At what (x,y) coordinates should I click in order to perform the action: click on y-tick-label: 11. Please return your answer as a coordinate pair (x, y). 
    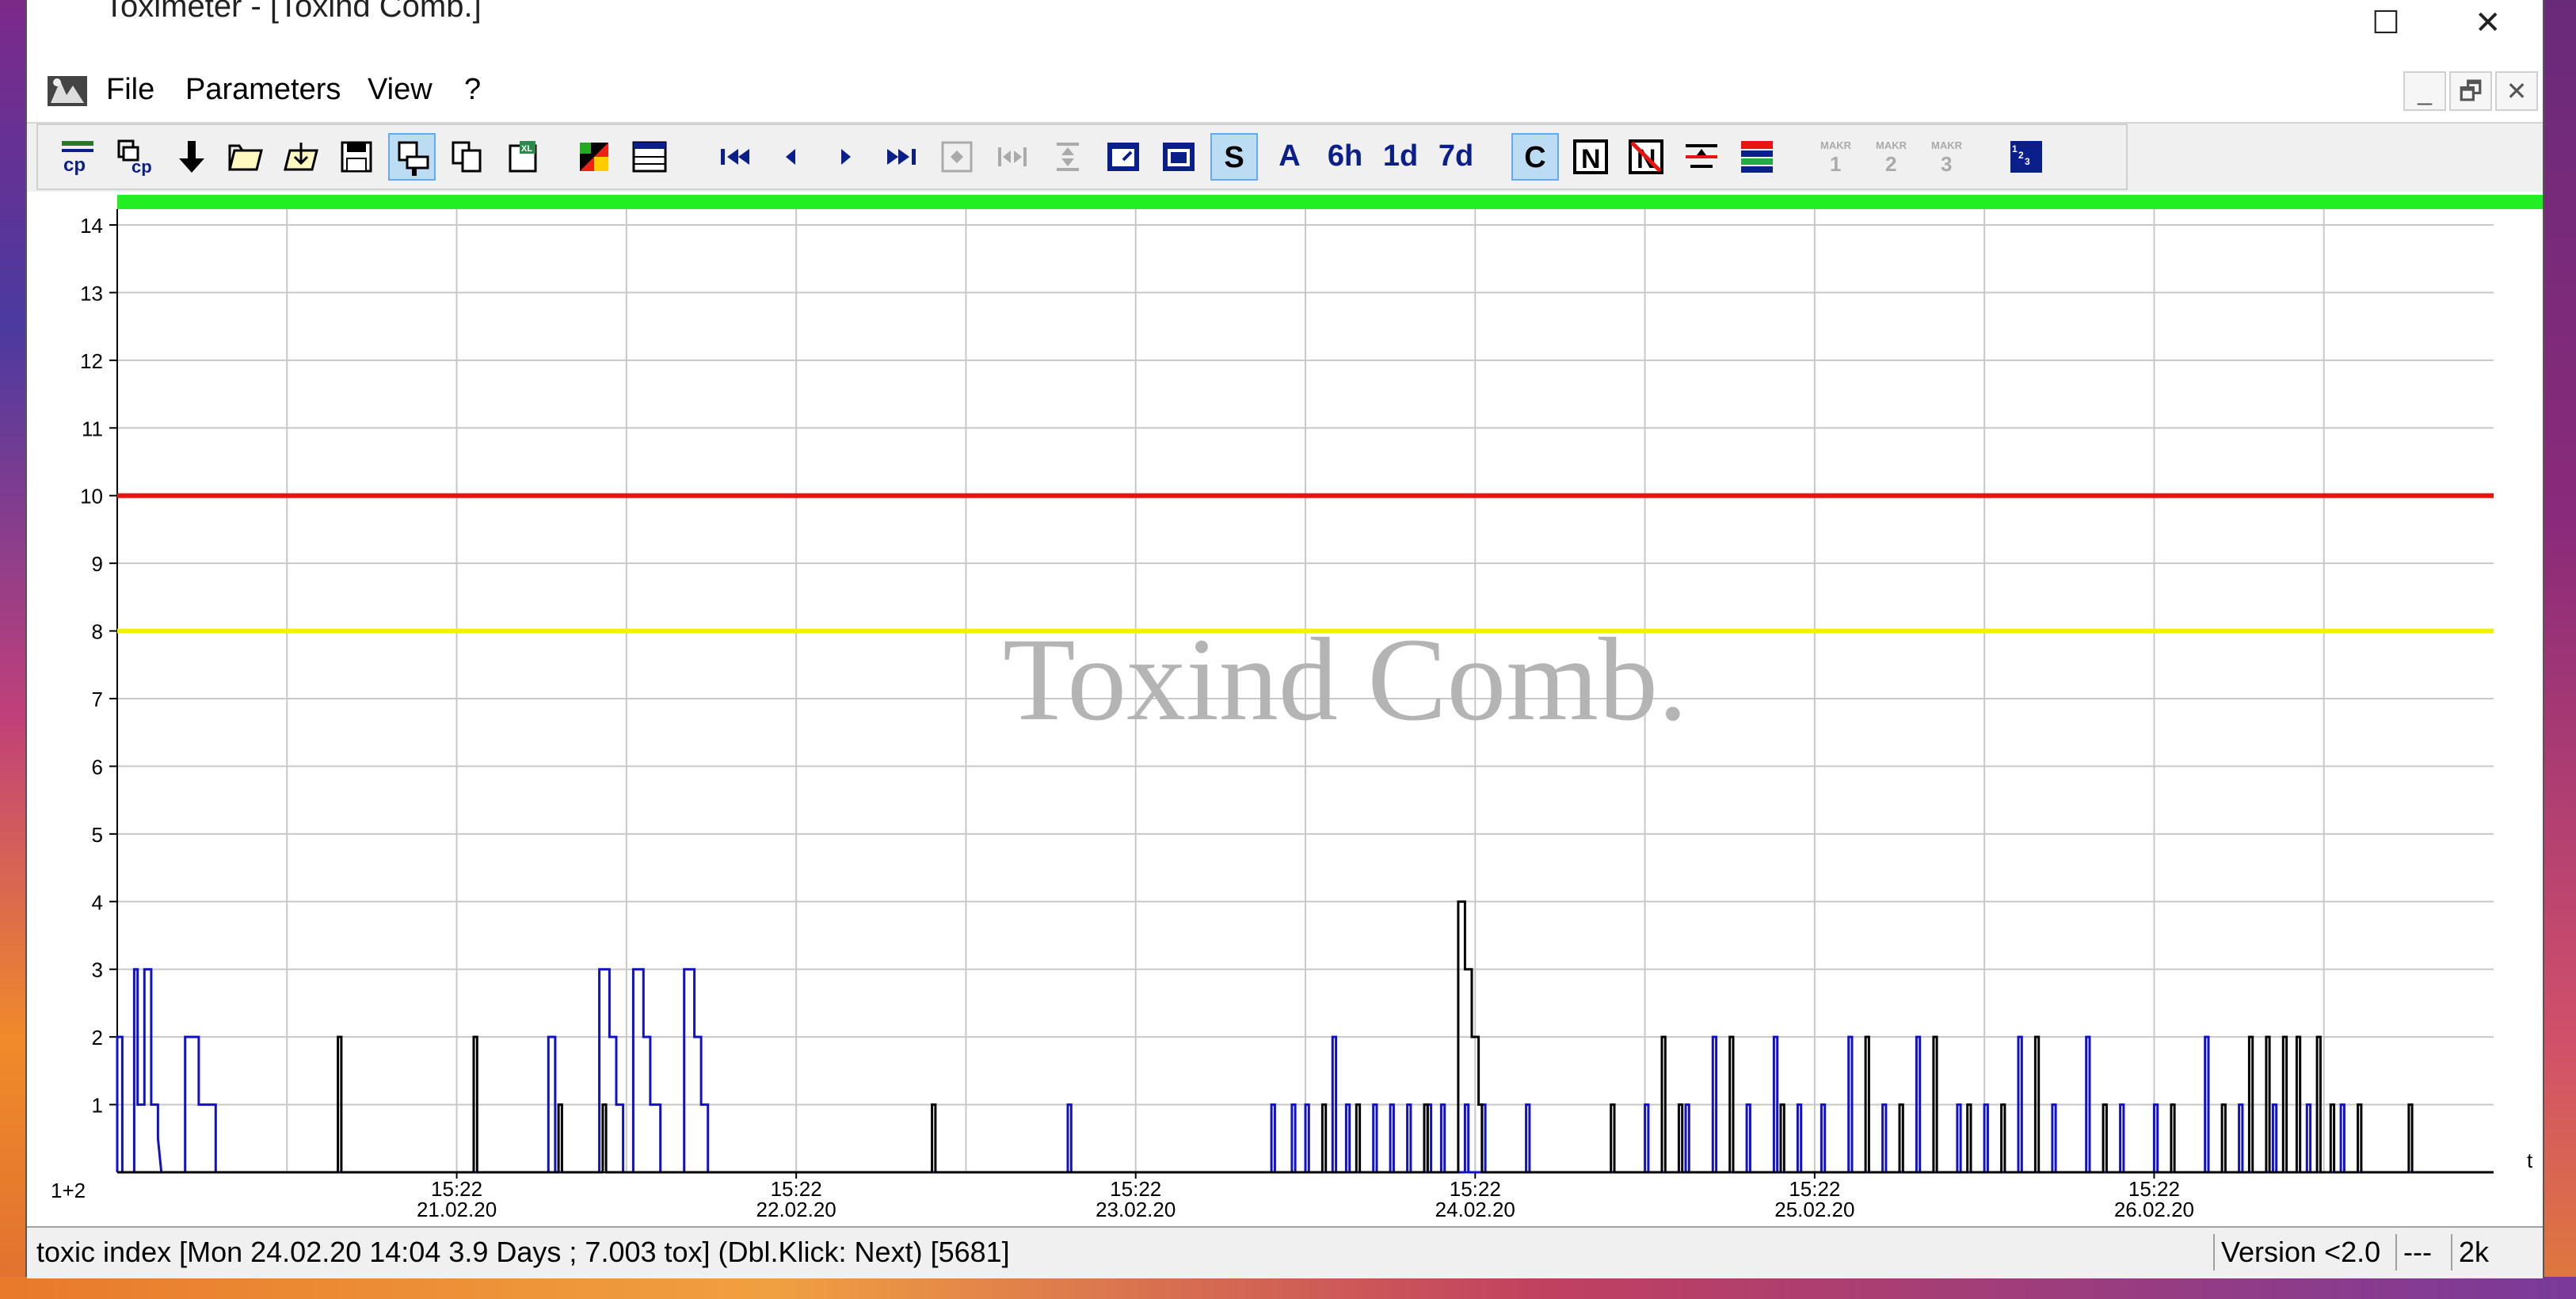
    Looking at the image, I should click on (92, 429).